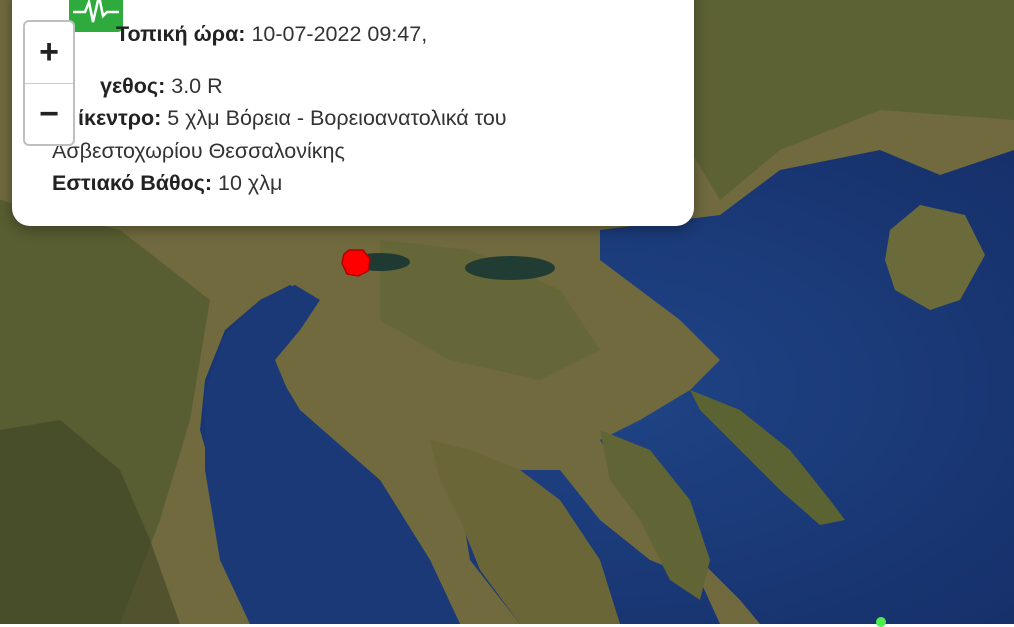  I want to click on epicenter-label: ίκεντρο:, so click(120, 118).